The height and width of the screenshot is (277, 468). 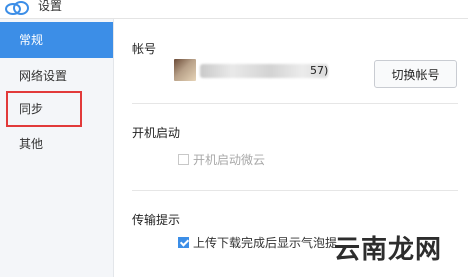 What do you see at coordinates (156, 133) in the screenshot?
I see `startup-section-title: 开机启动` at bounding box center [156, 133].